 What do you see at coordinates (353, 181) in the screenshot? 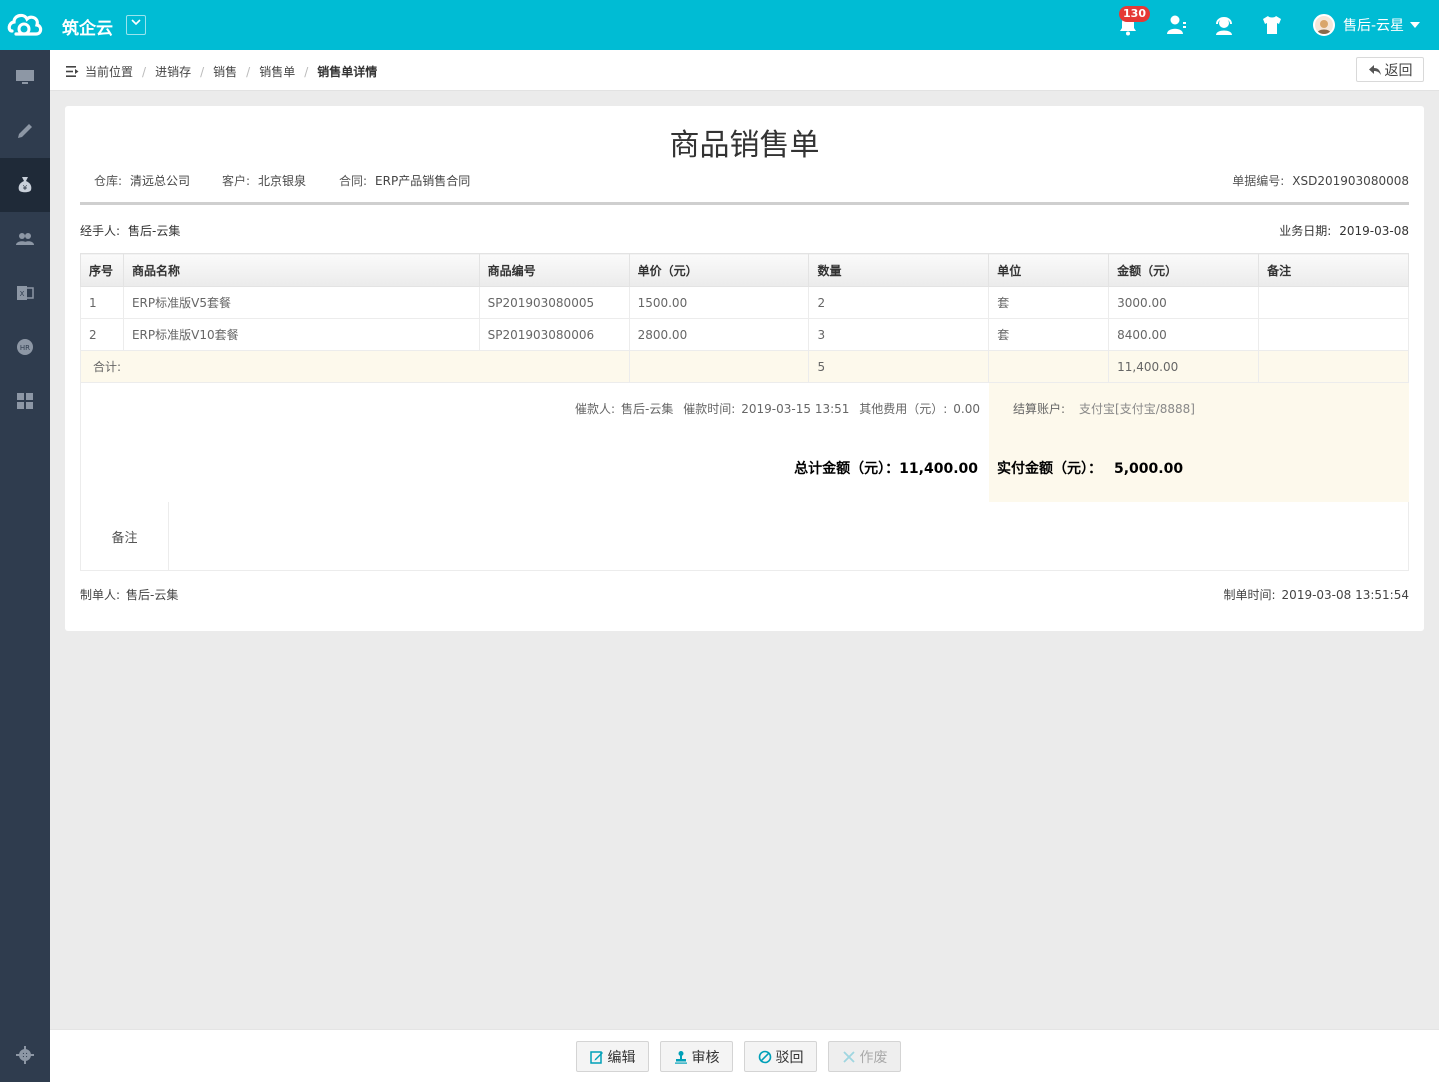
I see `contract-label: 合同:` at bounding box center [353, 181].